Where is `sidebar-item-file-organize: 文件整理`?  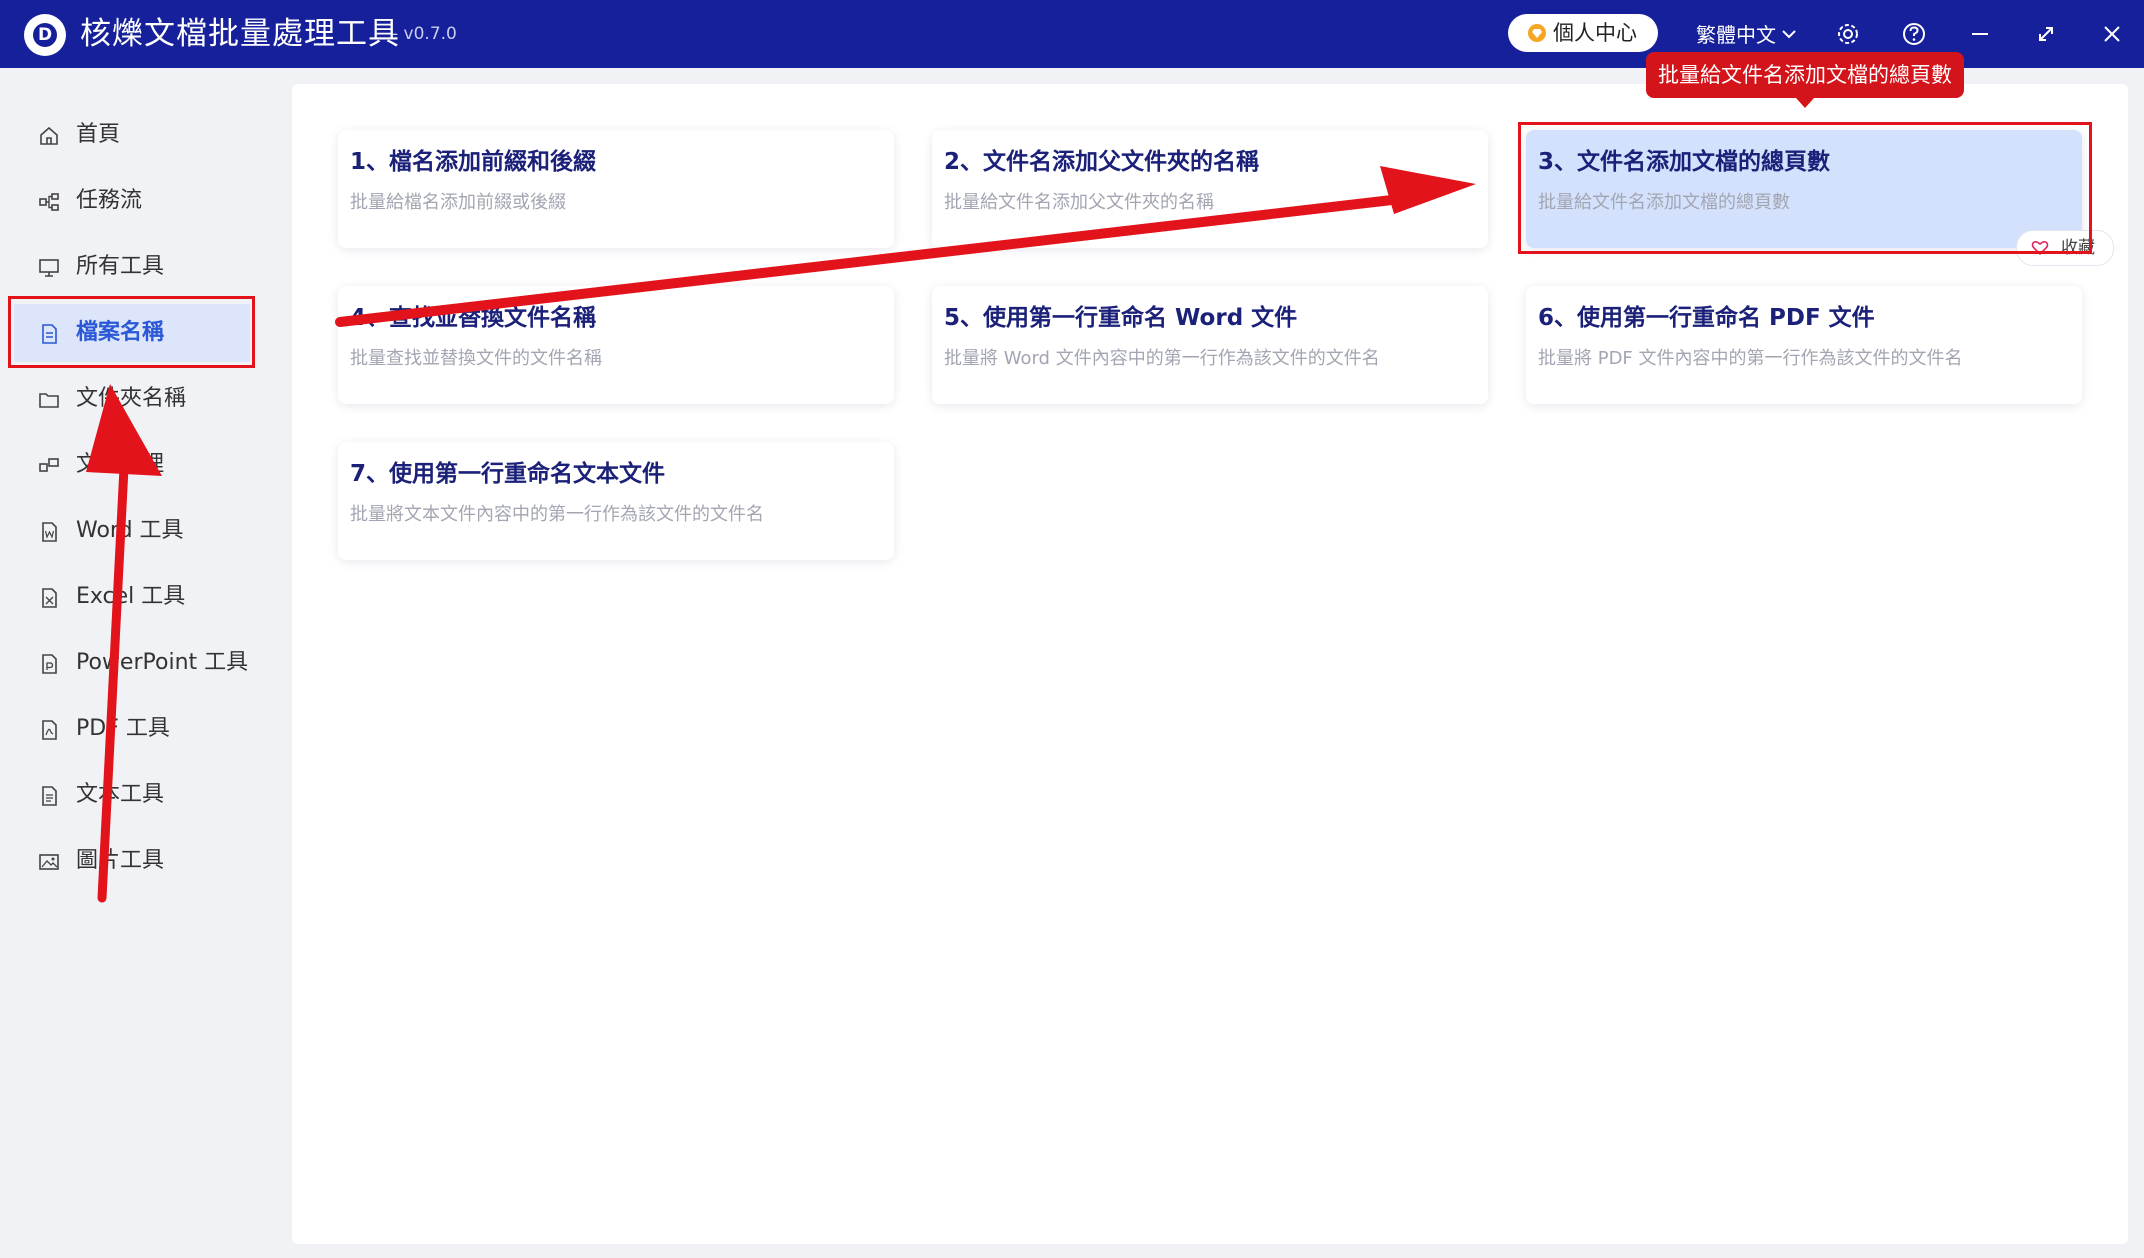 sidebar-item-file-organize: 文件整理 is located at coordinates (132, 465).